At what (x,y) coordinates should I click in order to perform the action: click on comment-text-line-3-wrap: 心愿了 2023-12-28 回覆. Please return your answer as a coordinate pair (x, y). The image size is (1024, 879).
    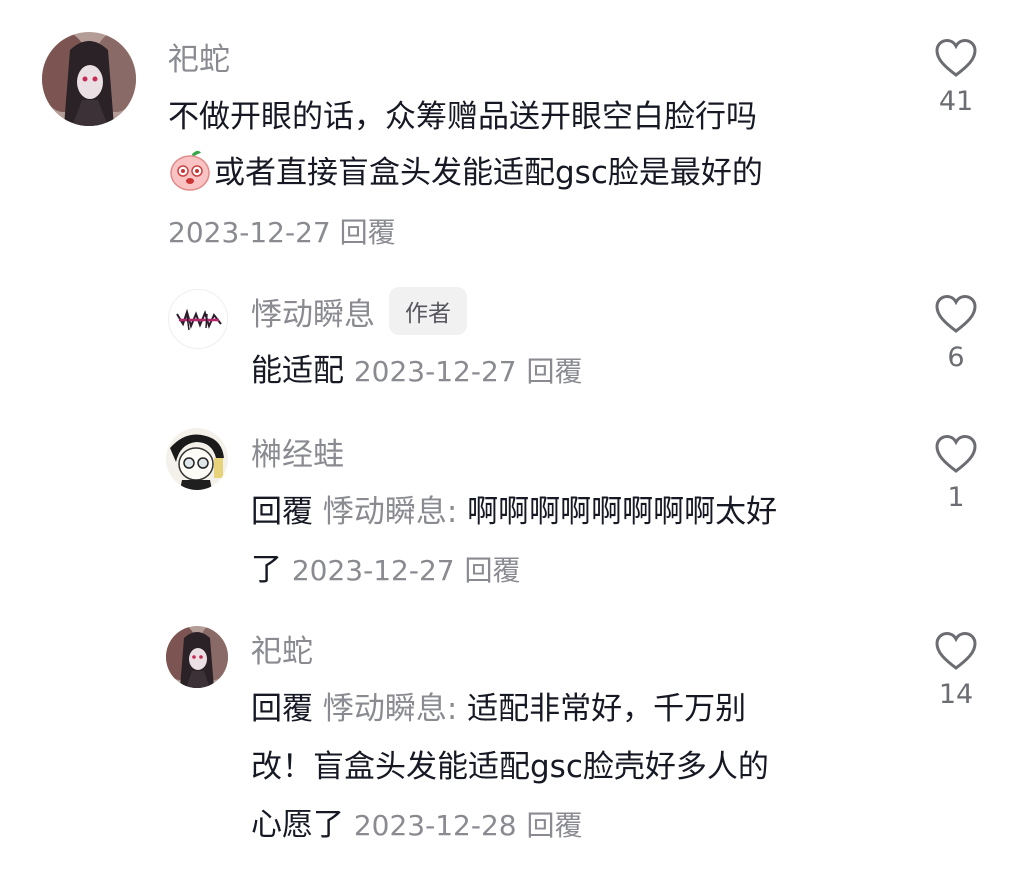
    Looking at the image, I should click on (510, 825).